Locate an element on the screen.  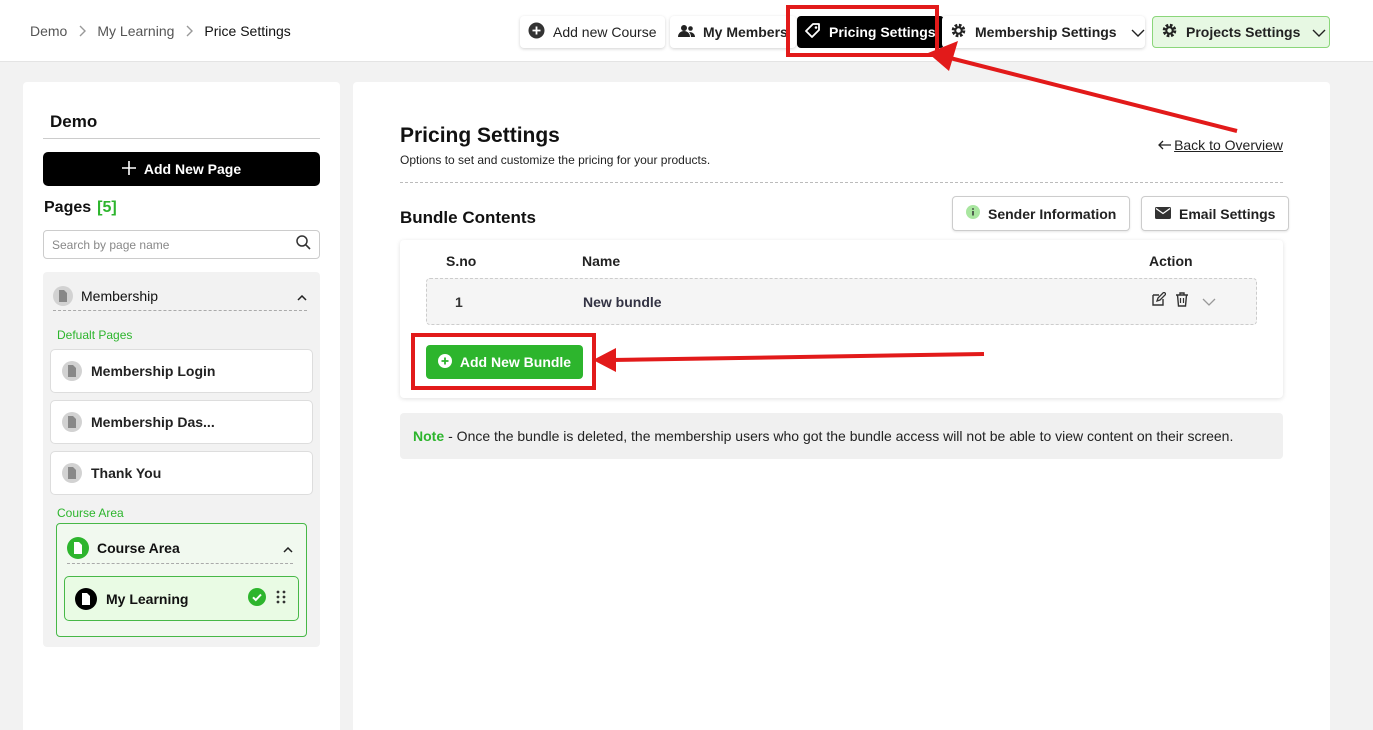
membership-settings-label: Membership Settings is located at coordinates (1046, 32).